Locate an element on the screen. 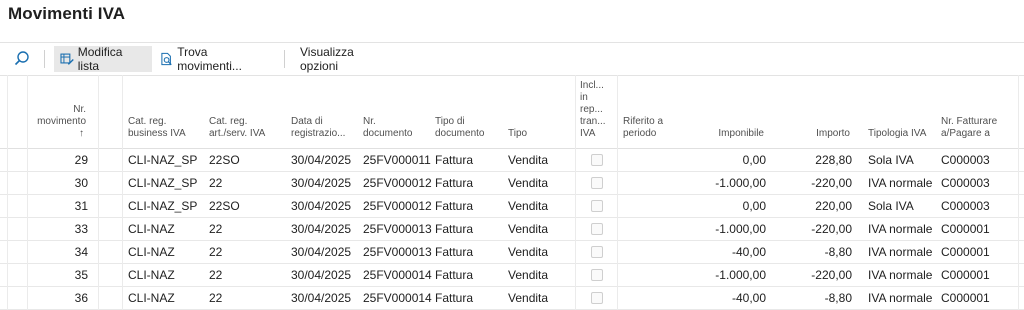 The height and width of the screenshot is (310, 1024). col-header-base: Imponibile is located at coordinates (731, 134).